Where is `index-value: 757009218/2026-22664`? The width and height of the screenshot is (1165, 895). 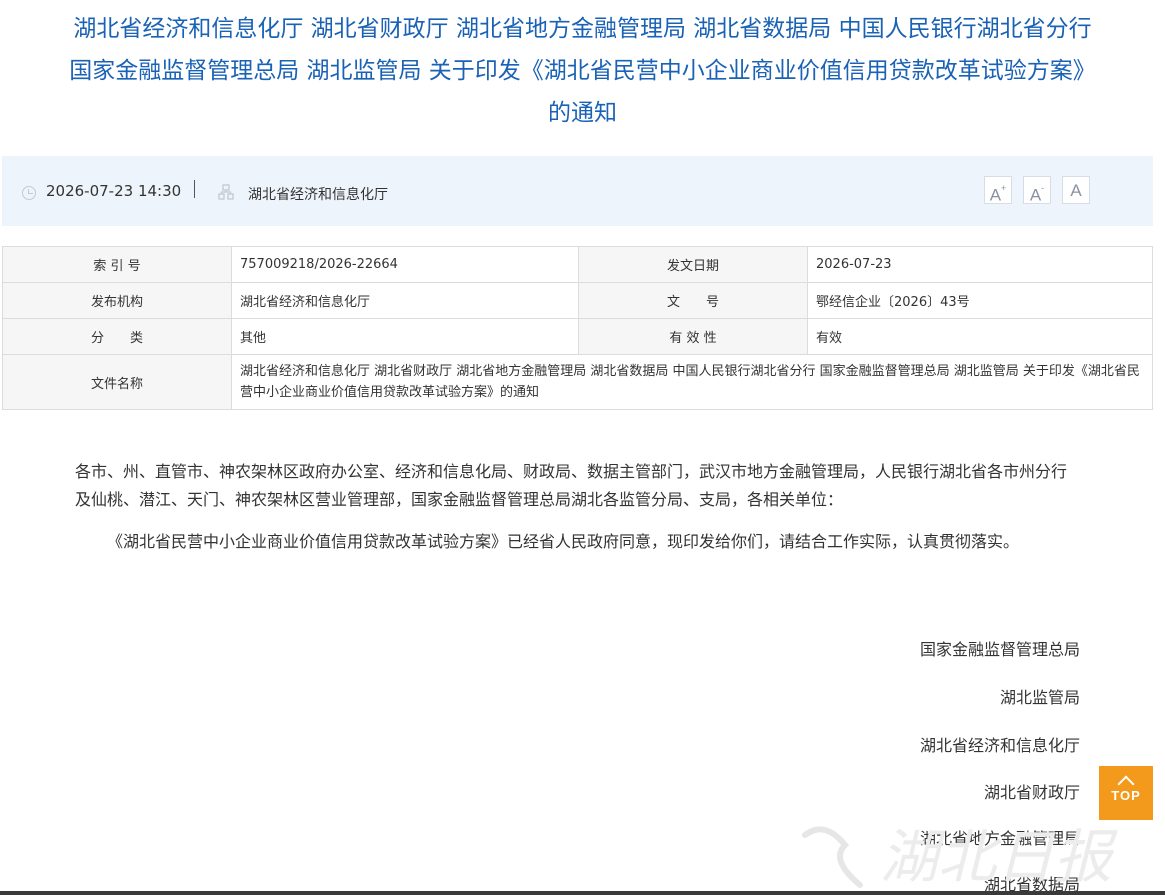
index-value: 757009218/2026-22664 is located at coordinates (405, 264).